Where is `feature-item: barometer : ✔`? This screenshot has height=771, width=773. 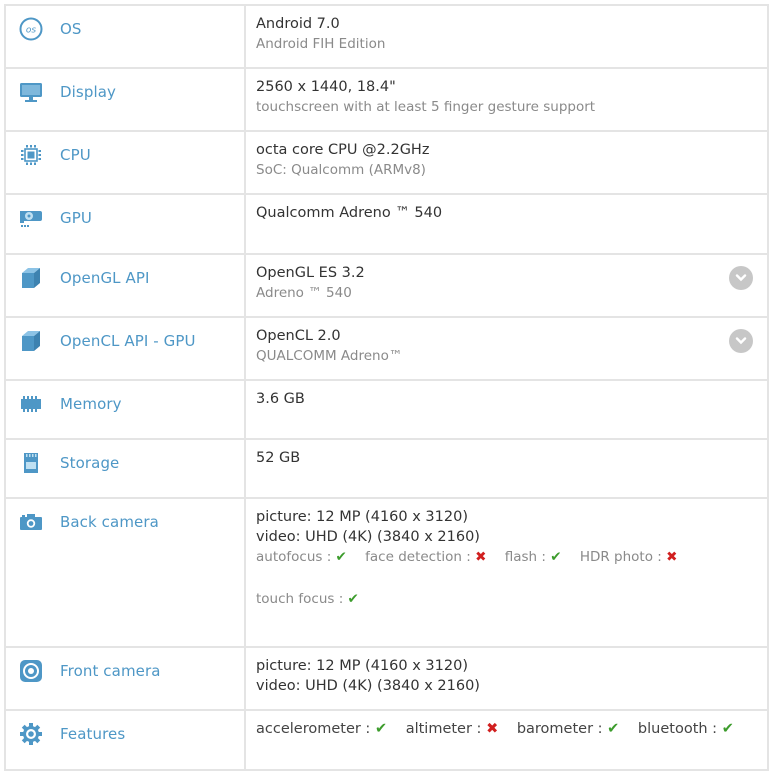
feature-item: barometer : ✔ is located at coordinates (568, 729).